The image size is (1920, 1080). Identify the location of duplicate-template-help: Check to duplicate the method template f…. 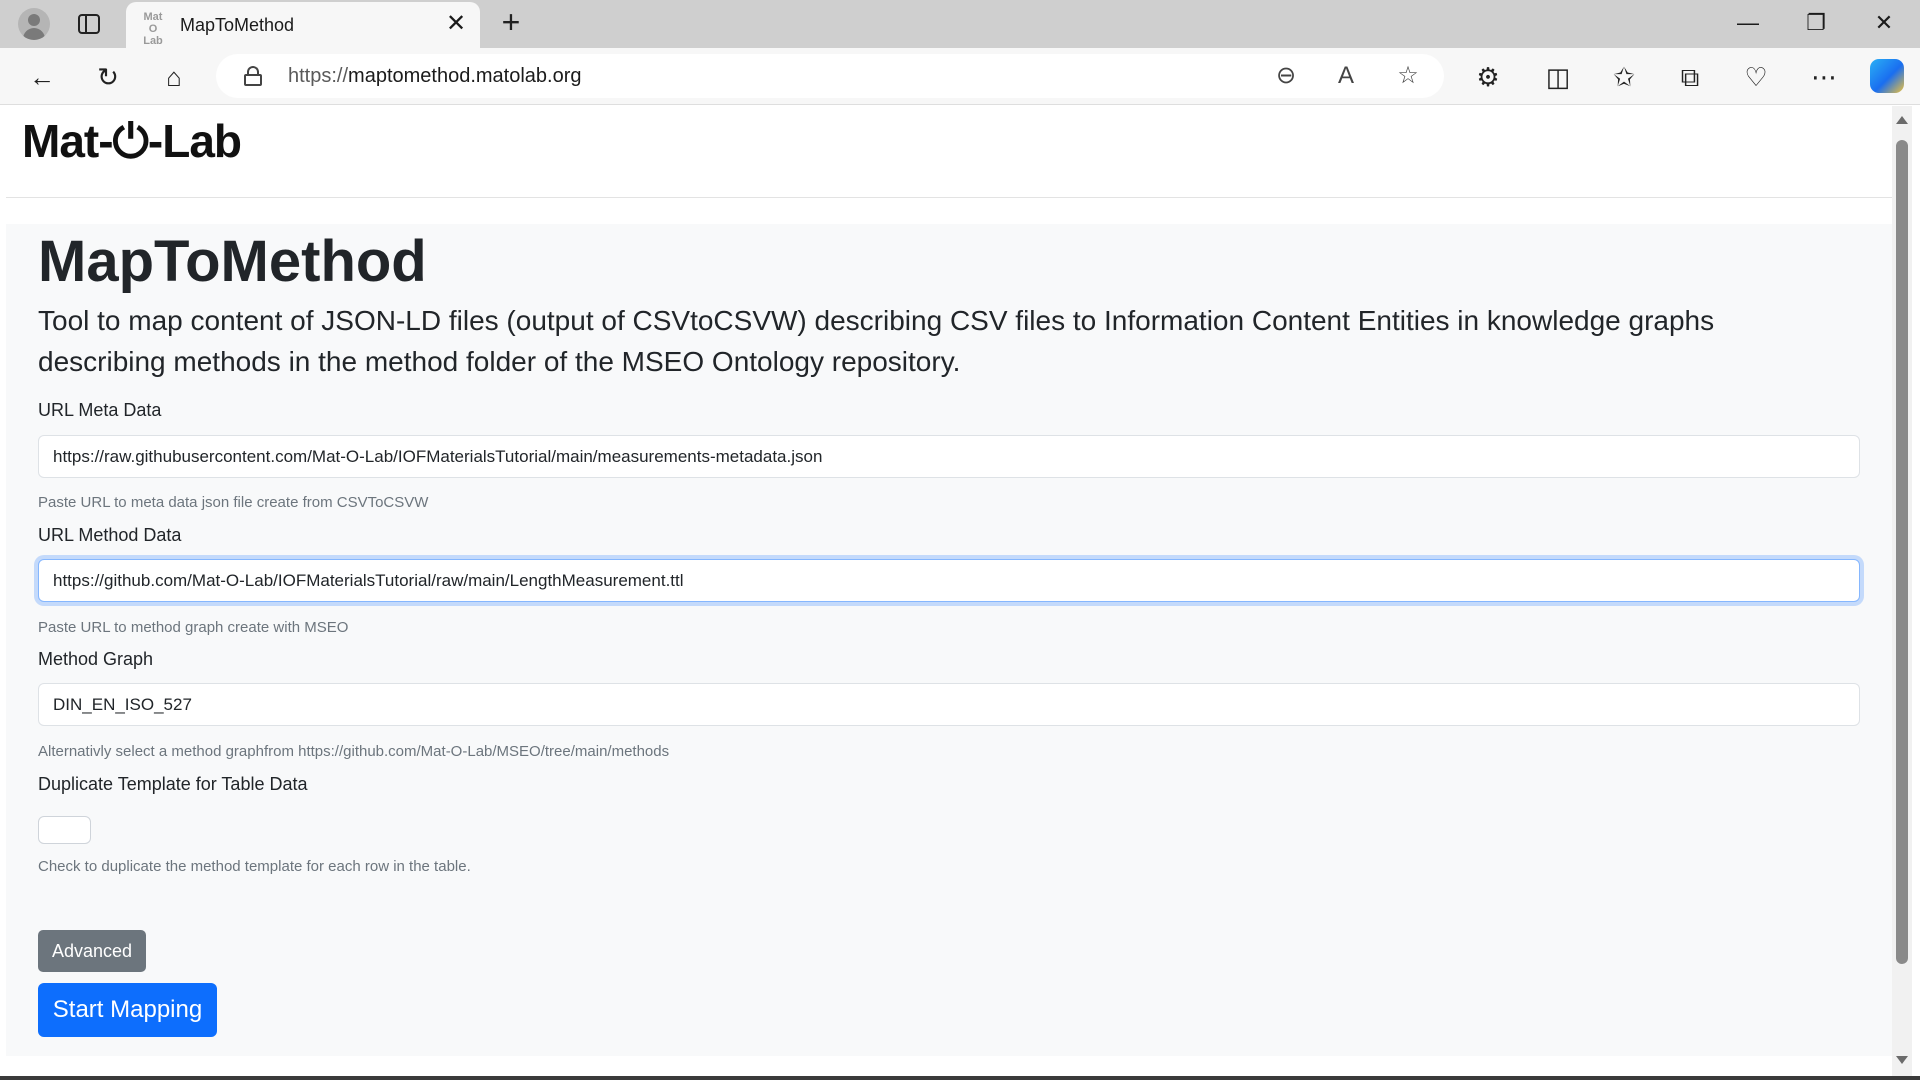
(254, 866).